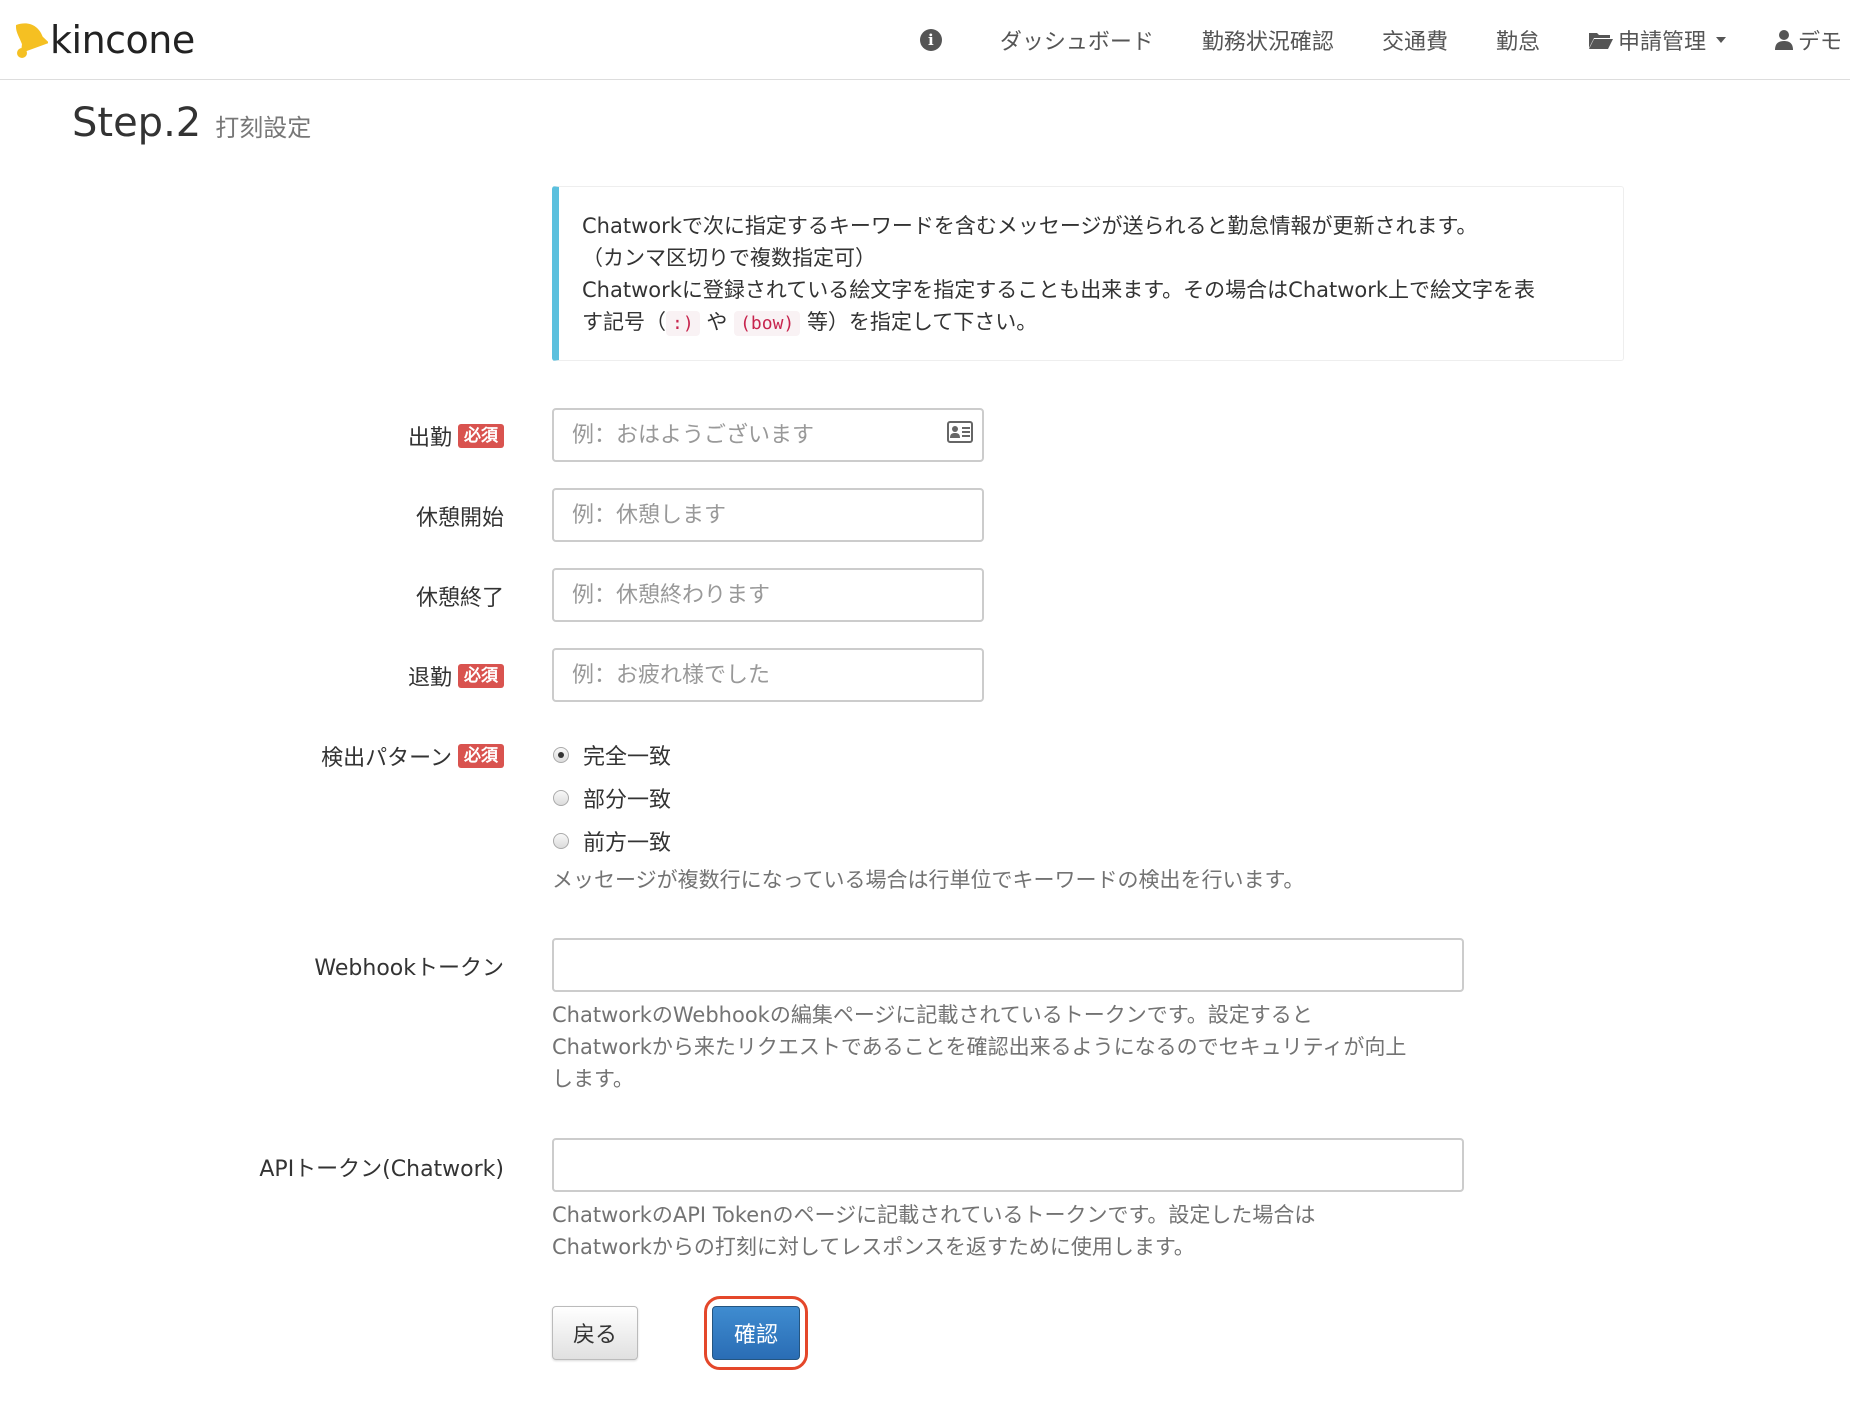 The height and width of the screenshot is (1414, 1850). I want to click on nav-attendance-status-label: 勤務状況確認, so click(1267, 42).